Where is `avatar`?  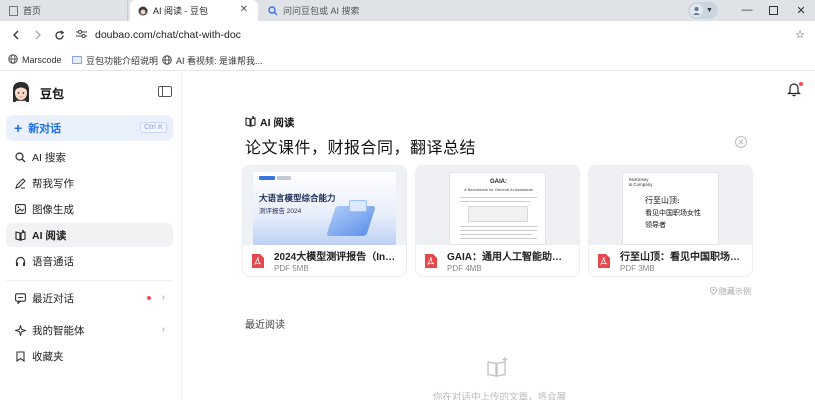
avatar is located at coordinates (696, 10).